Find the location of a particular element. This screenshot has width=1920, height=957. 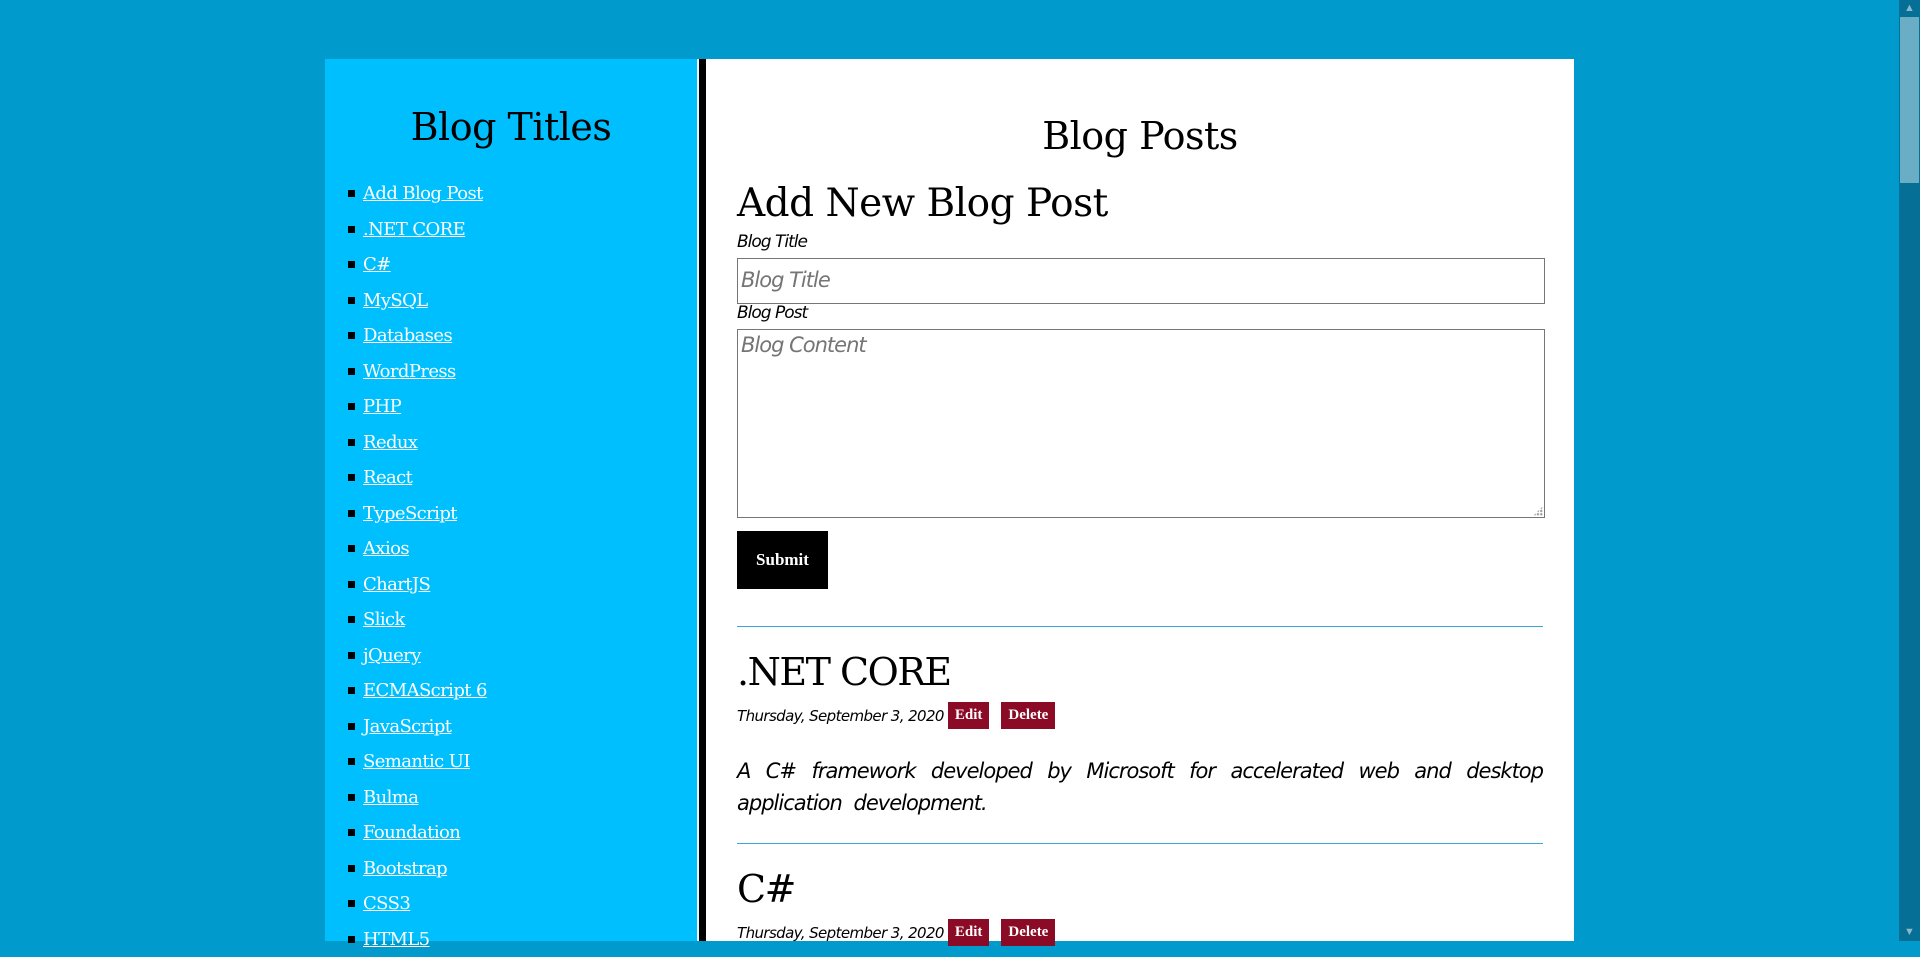

list-item: ECMAScript 6 is located at coordinates (417, 691).